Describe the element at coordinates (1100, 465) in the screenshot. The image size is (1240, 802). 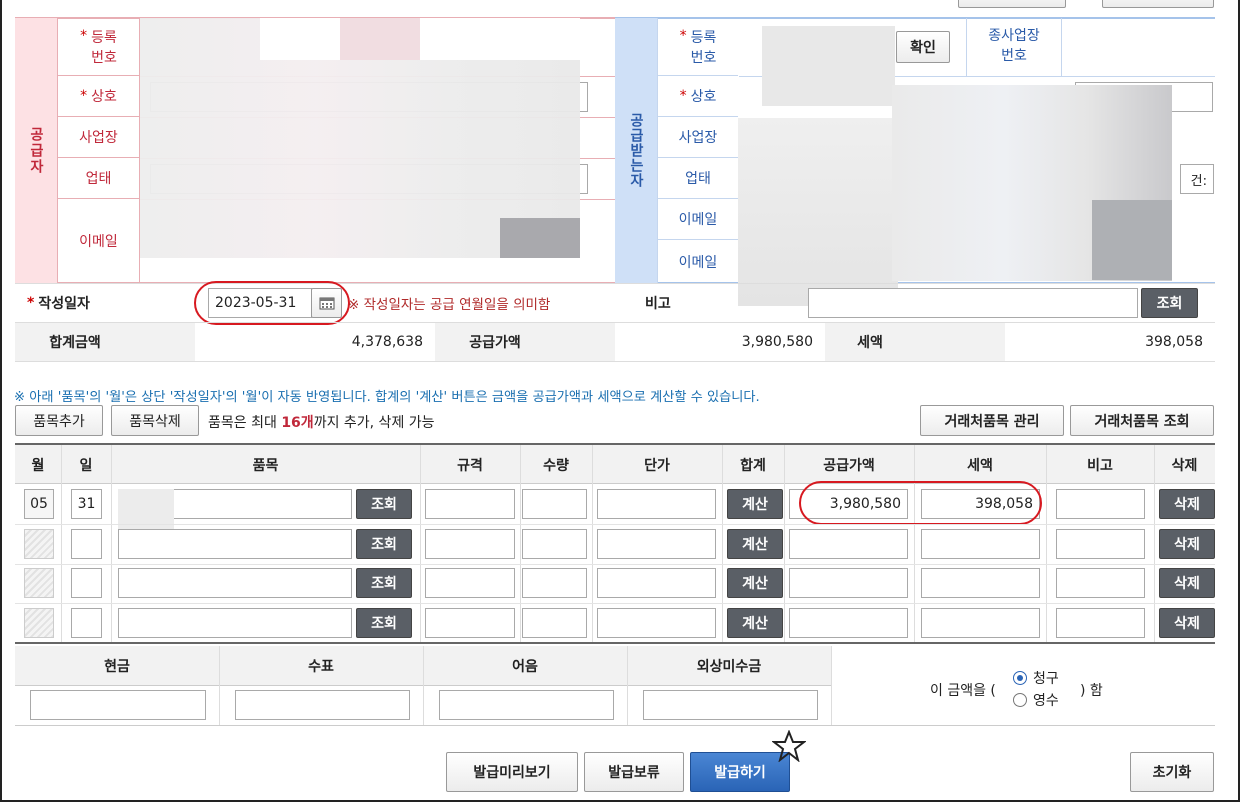
I see `col-remarks: 비고` at that location.